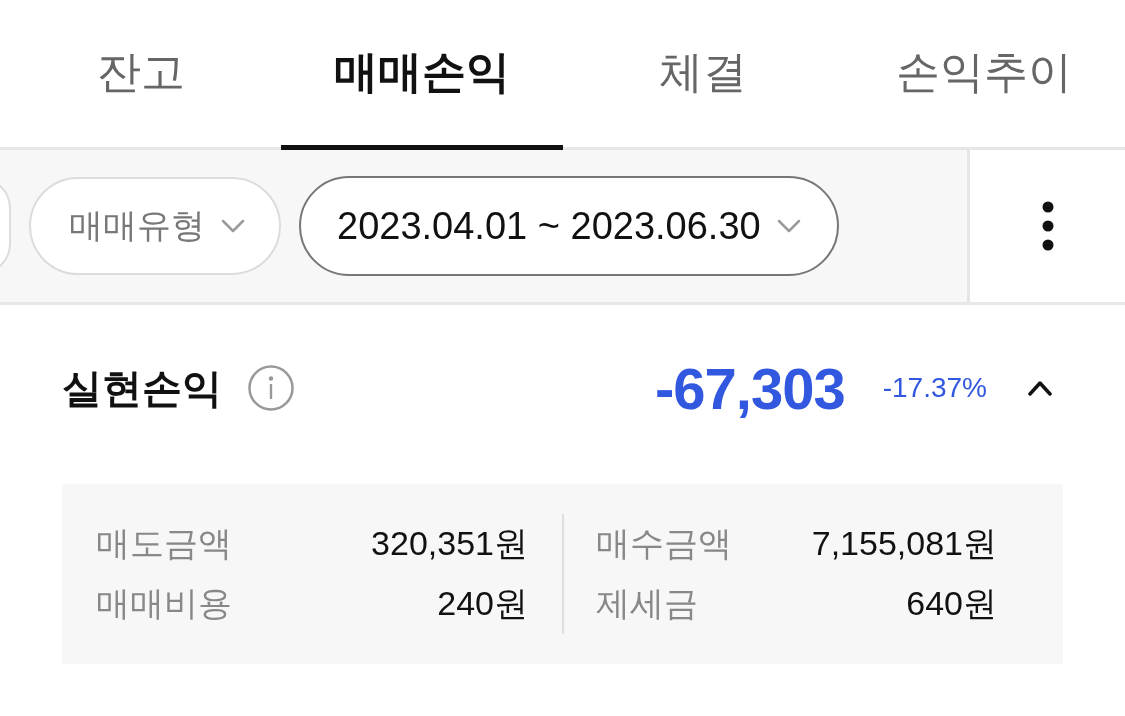 This screenshot has width=1125, height=716. What do you see at coordinates (984, 75) in the screenshot?
I see `tab: 손익추이` at bounding box center [984, 75].